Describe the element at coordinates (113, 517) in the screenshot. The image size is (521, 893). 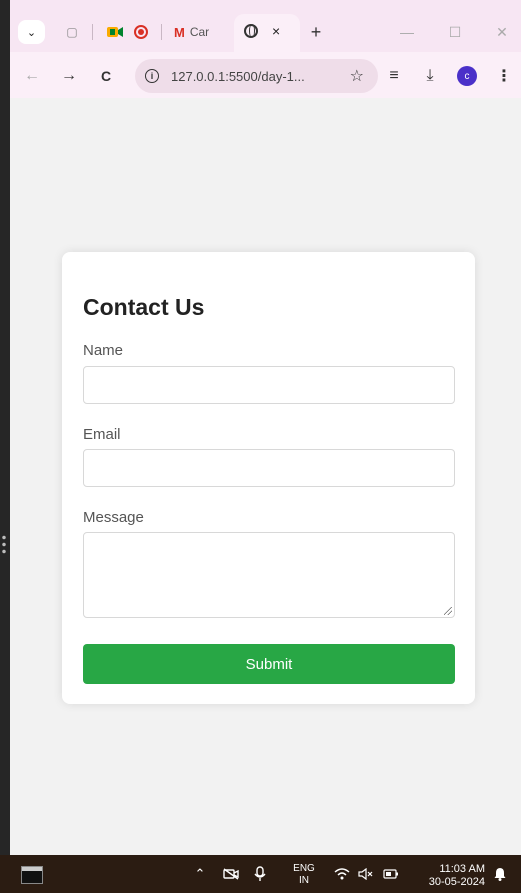
I see `message-label: Message` at that location.